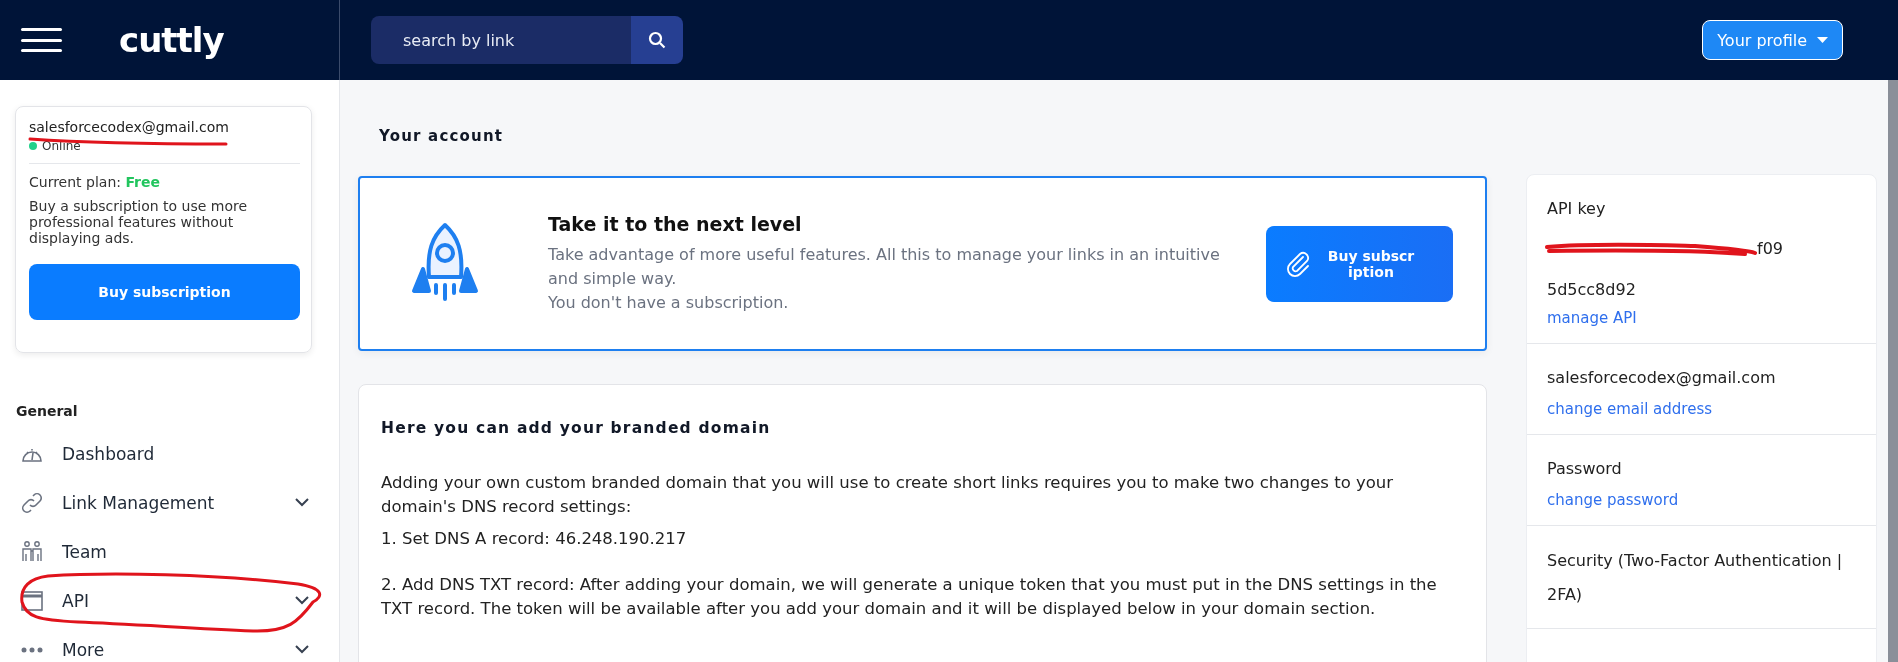  What do you see at coordinates (884, 266) in the screenshot?
I see `promo-text: Take advantage of more useful features. All this to manage your links in an intuitive and simple way.` at bounding box center [884, 266].